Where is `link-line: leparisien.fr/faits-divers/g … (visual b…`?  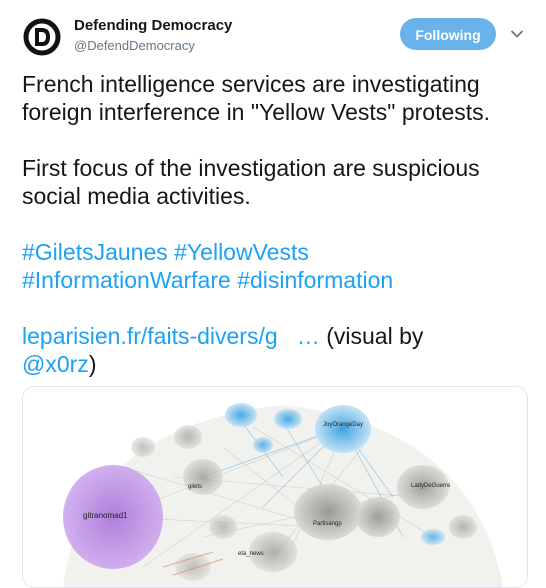
link-line: leparisien.fr/faits-divers/g … (visual b… is located at coordinates (277, 336).